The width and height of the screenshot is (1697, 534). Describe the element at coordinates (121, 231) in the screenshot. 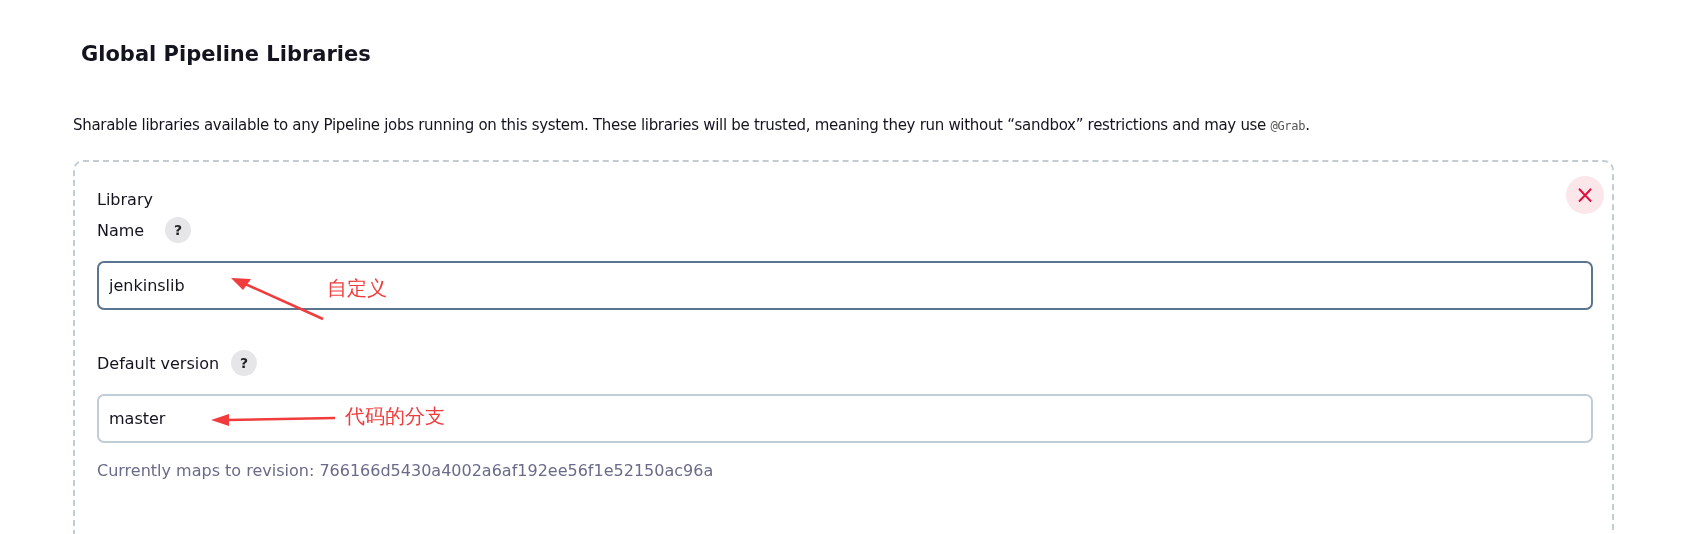

I see `field-label: Name` at that location.